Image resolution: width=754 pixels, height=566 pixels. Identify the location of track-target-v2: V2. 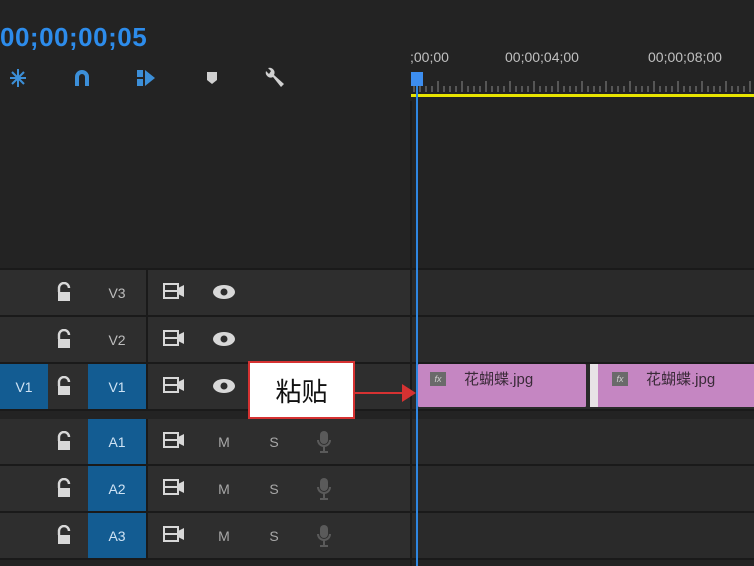
(117, 339).